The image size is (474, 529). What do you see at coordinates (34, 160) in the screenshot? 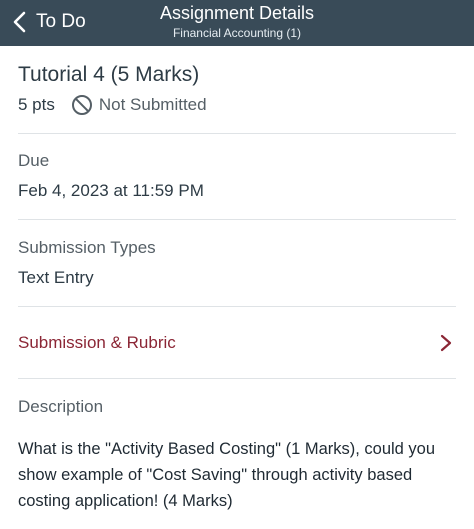
I see `due-label: Due` at bounding box center [34, 160].